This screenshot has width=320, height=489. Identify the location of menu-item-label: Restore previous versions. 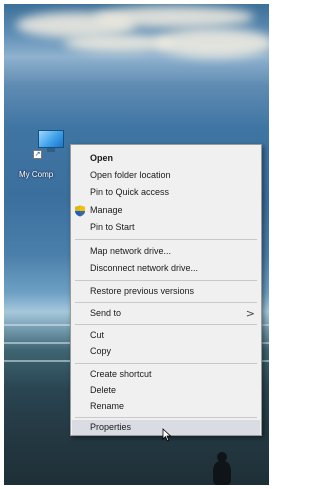
(142, 291).